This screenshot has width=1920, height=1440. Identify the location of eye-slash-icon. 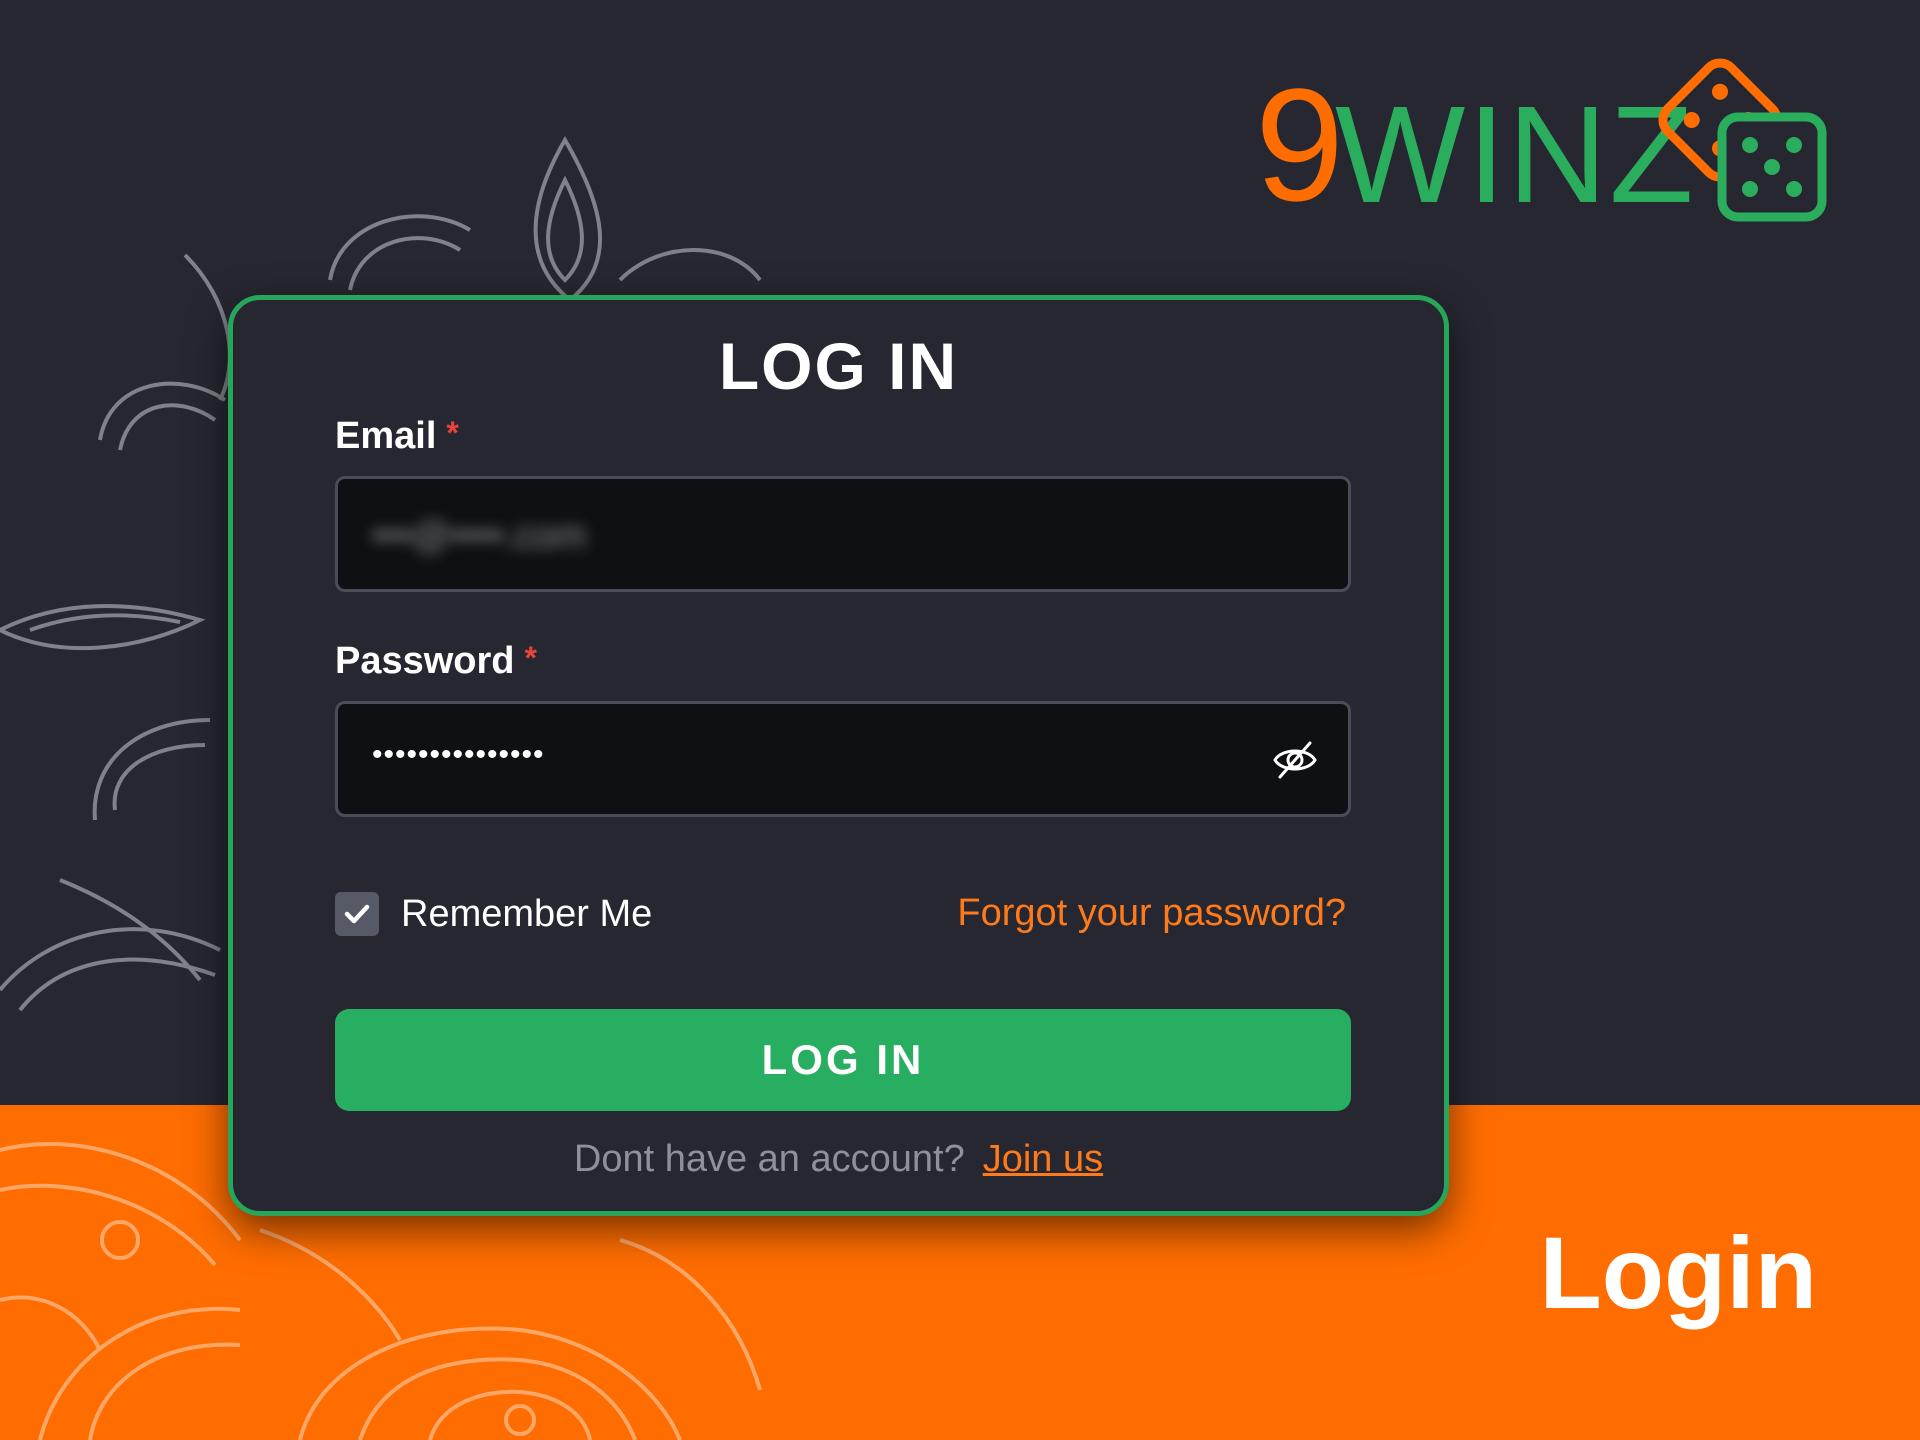
(1295, 760).